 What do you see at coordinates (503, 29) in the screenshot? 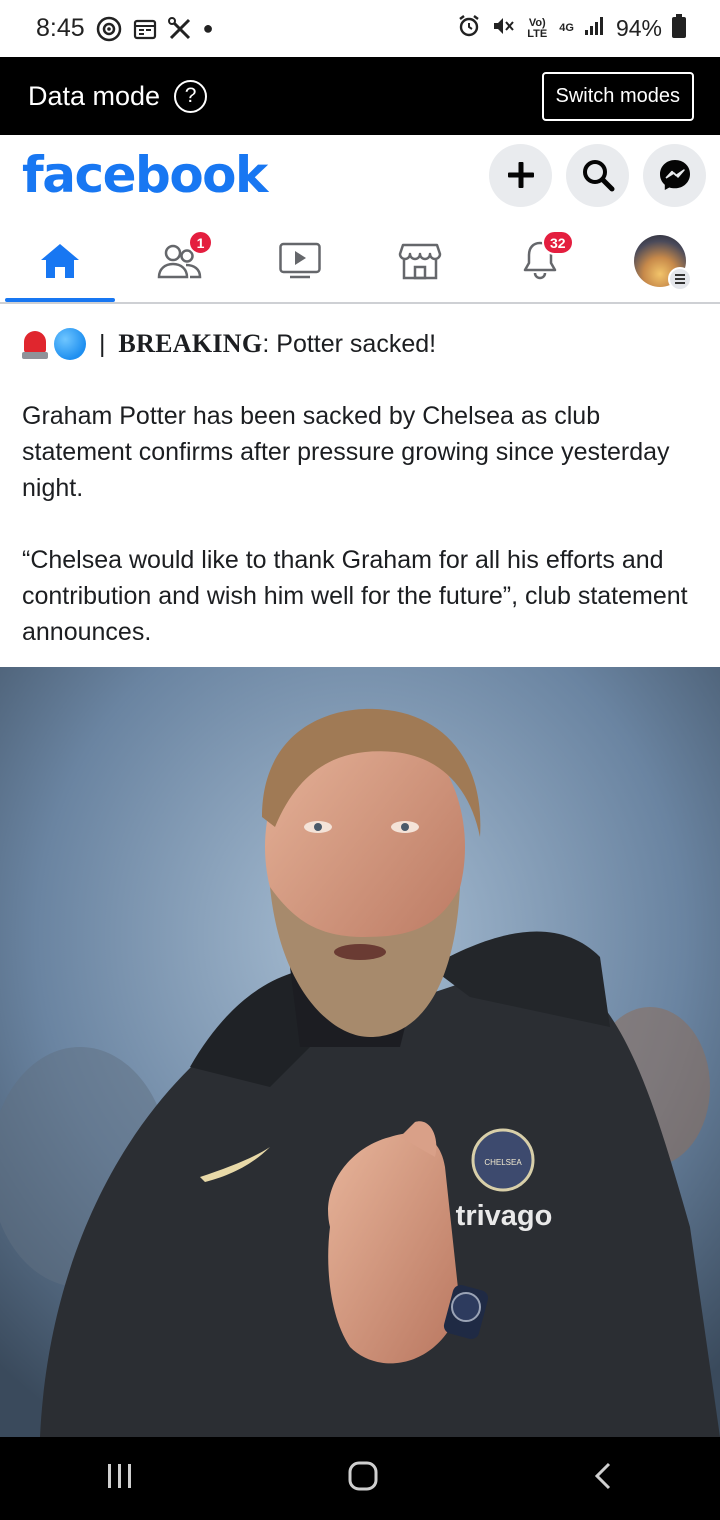
I see `mute-icon` at bounding box center [503, 29].